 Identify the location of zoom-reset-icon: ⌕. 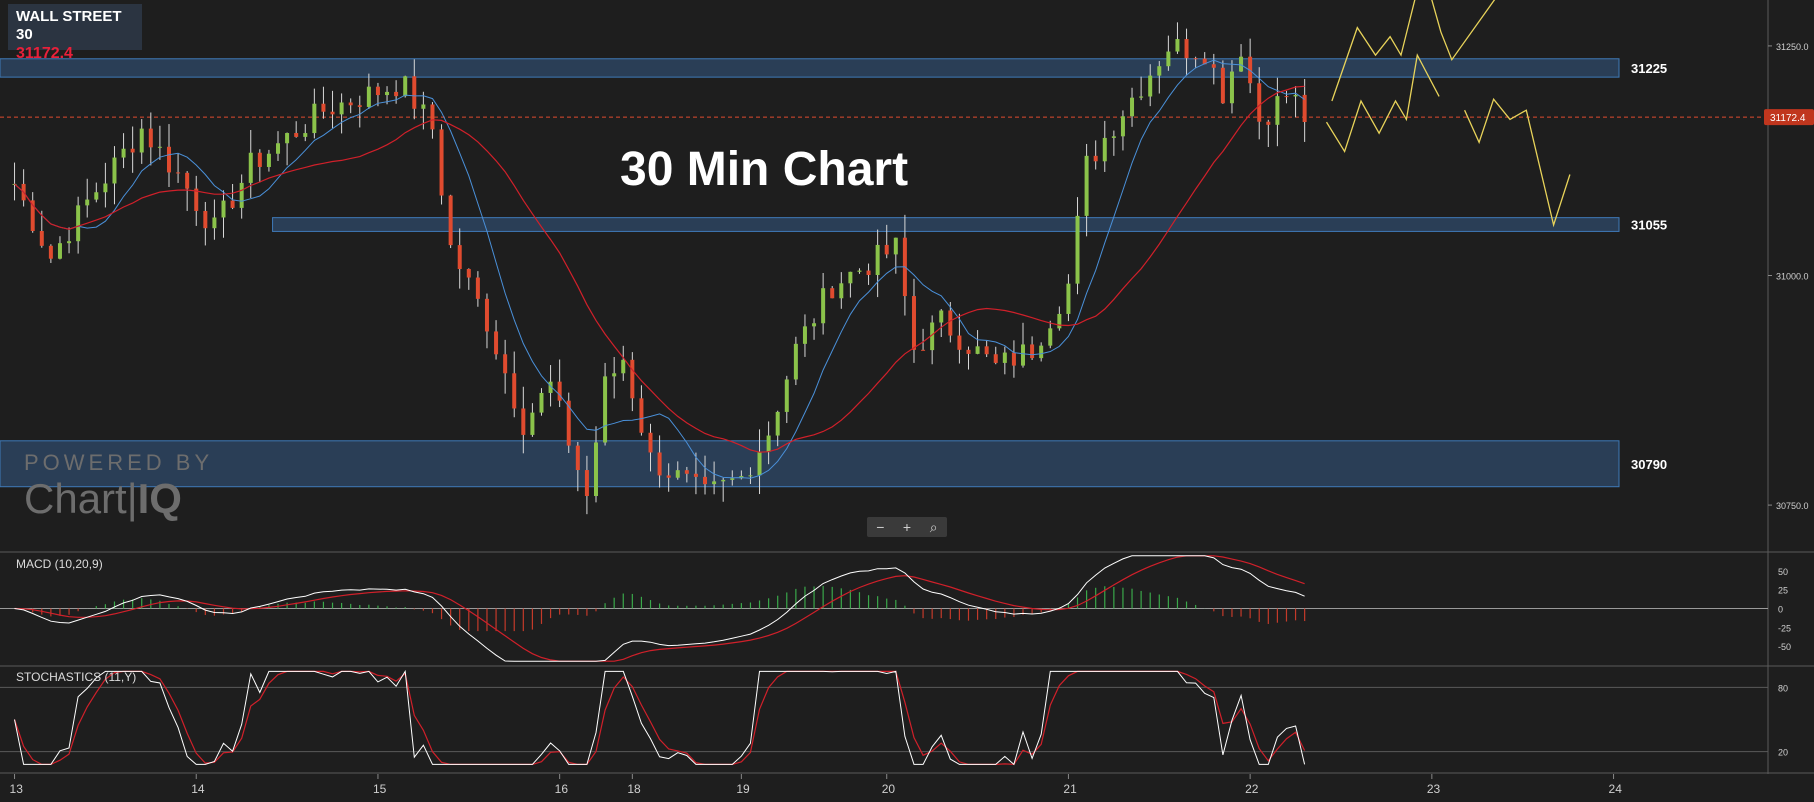
(934, 527).